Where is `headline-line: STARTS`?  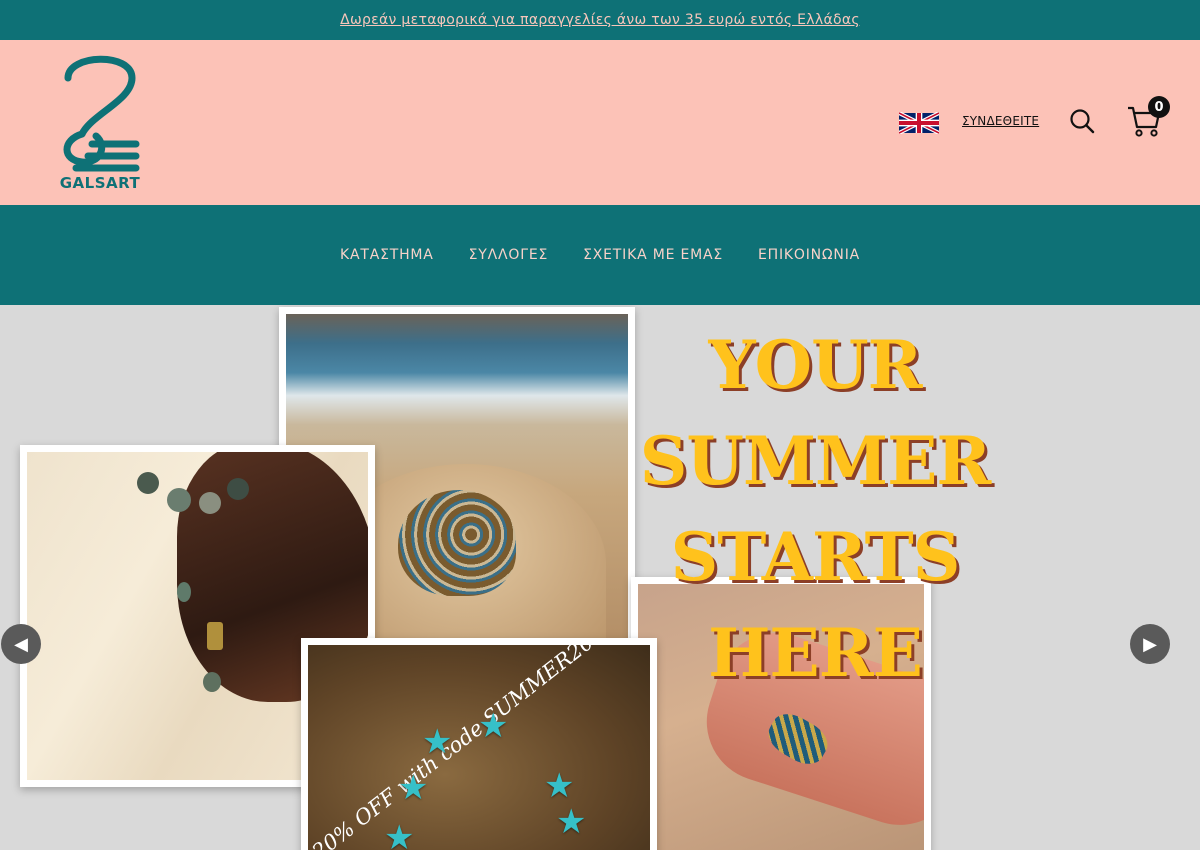
headline-line: STARTS is located at coordinates (815, 557).